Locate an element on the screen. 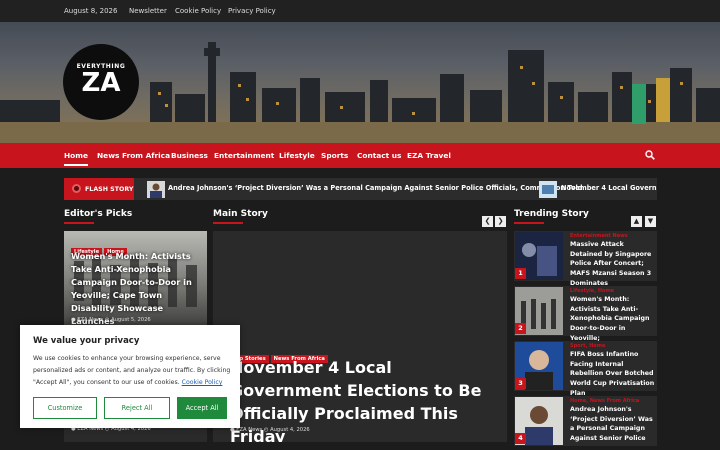 Image resolution: width=720 pixels, height=450 pixels. flash-story-badge: FLASH STORY is located at coordinates (99, 189).